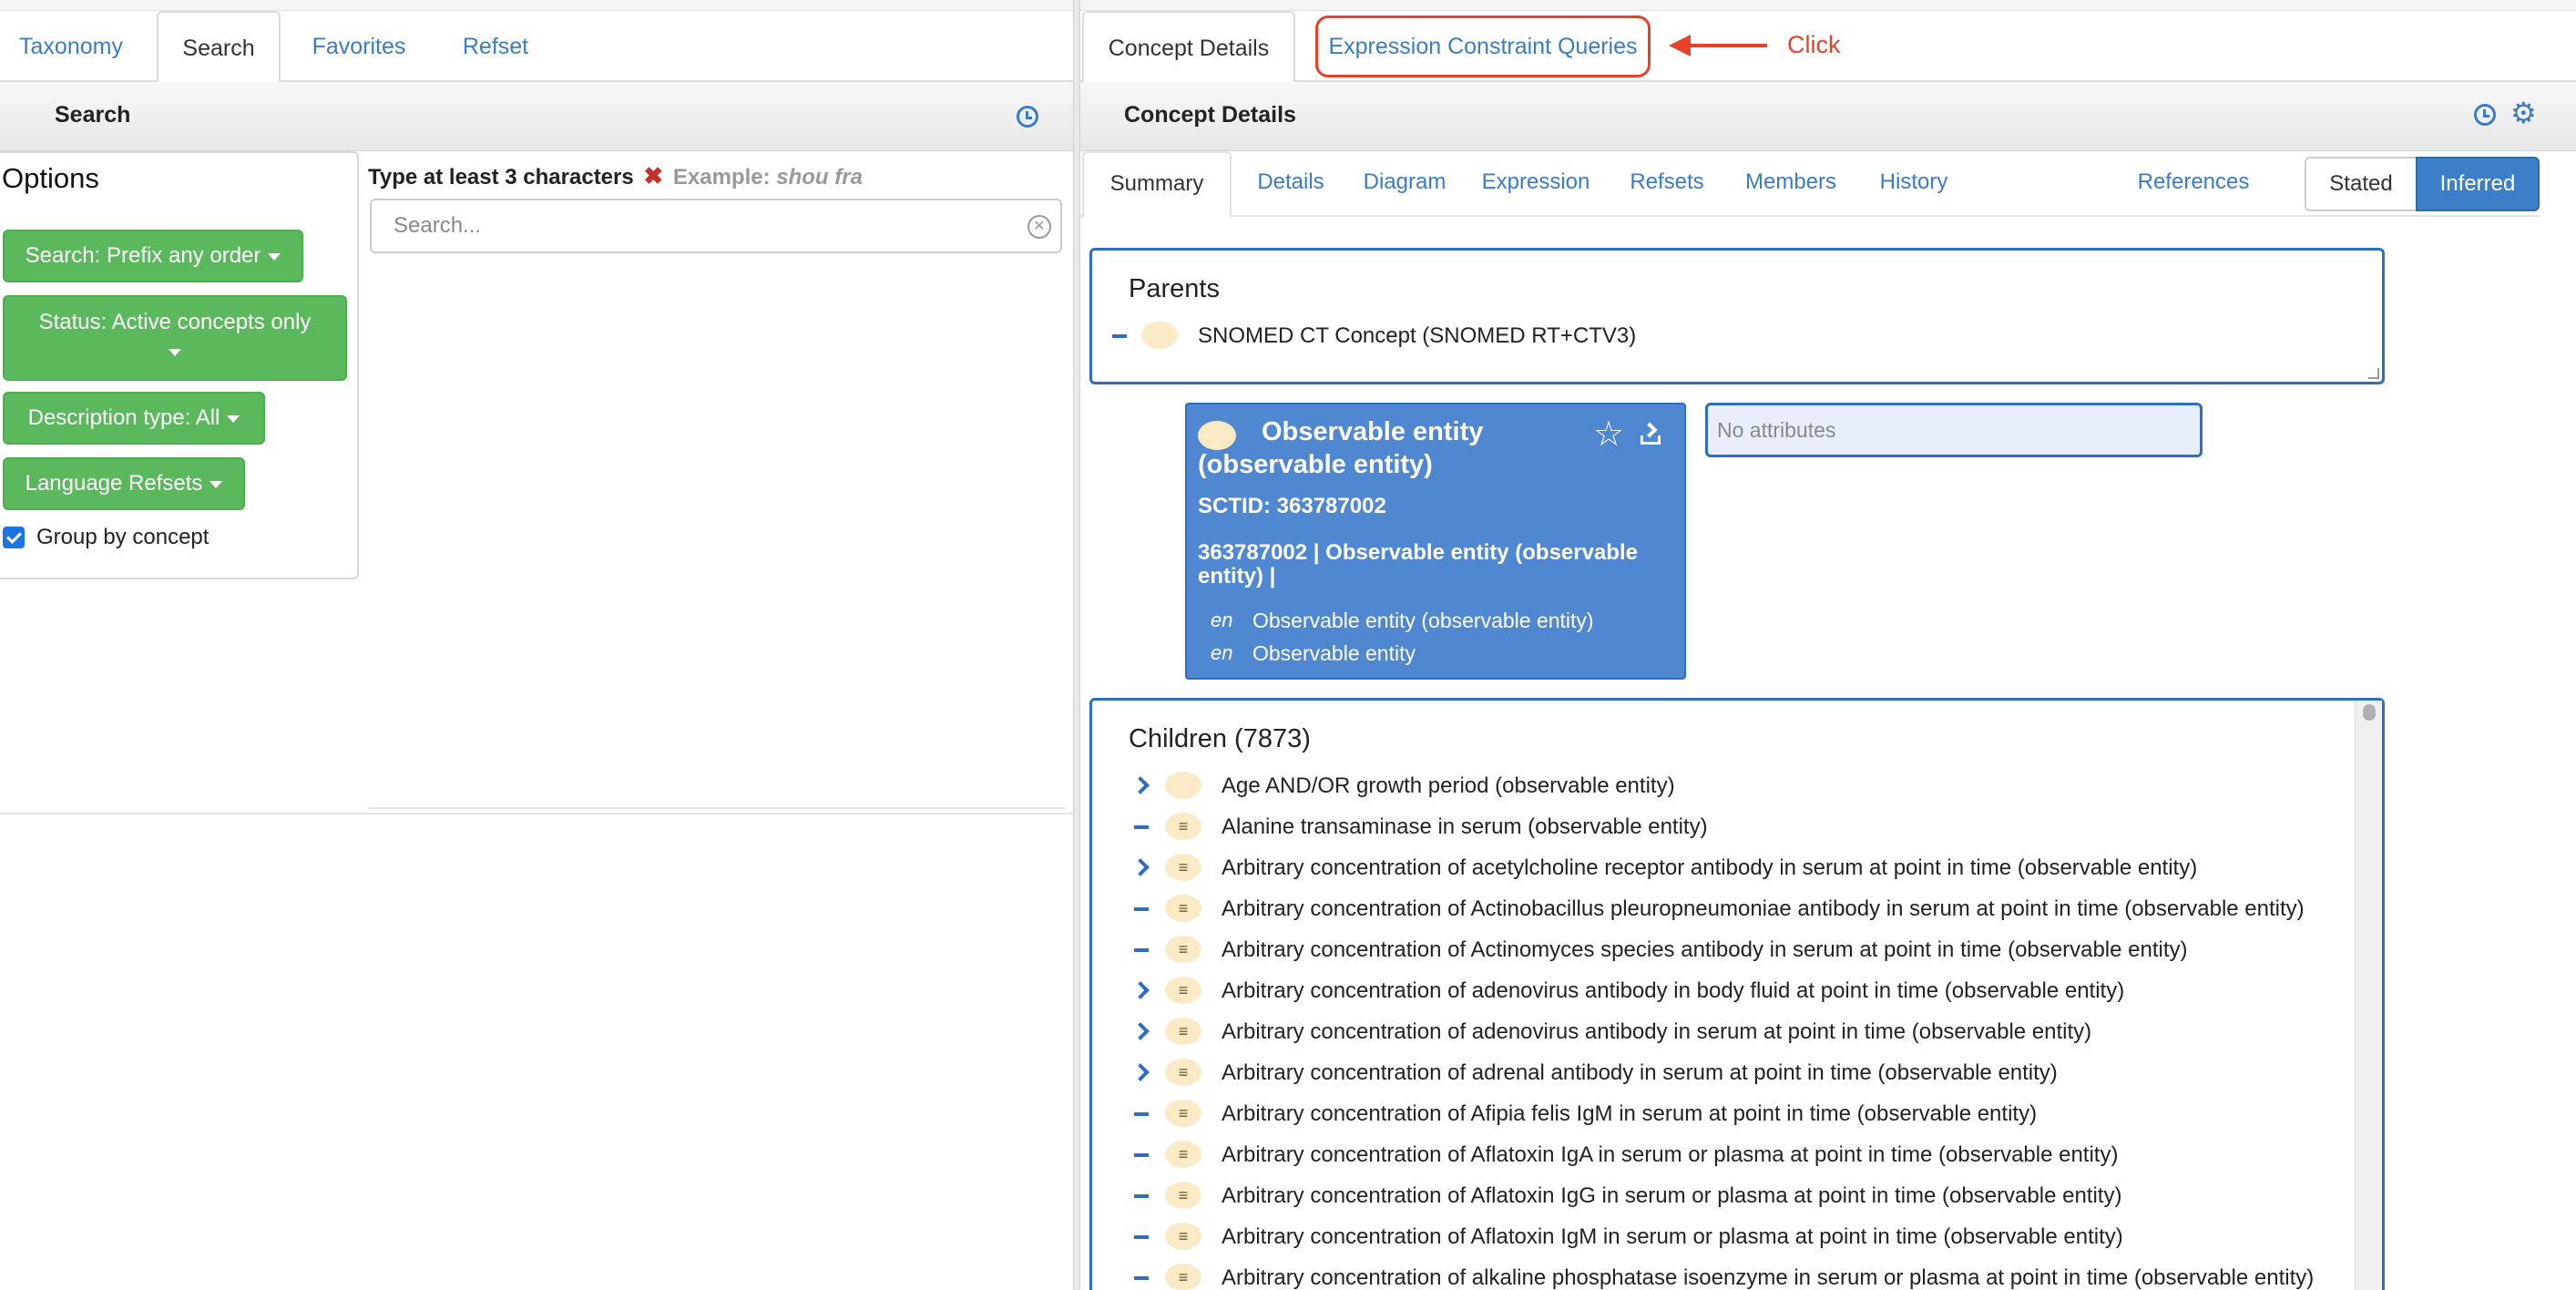 The image size is (2576, 1290). I want to click on subtab-members: Members, so click(1791, 184).